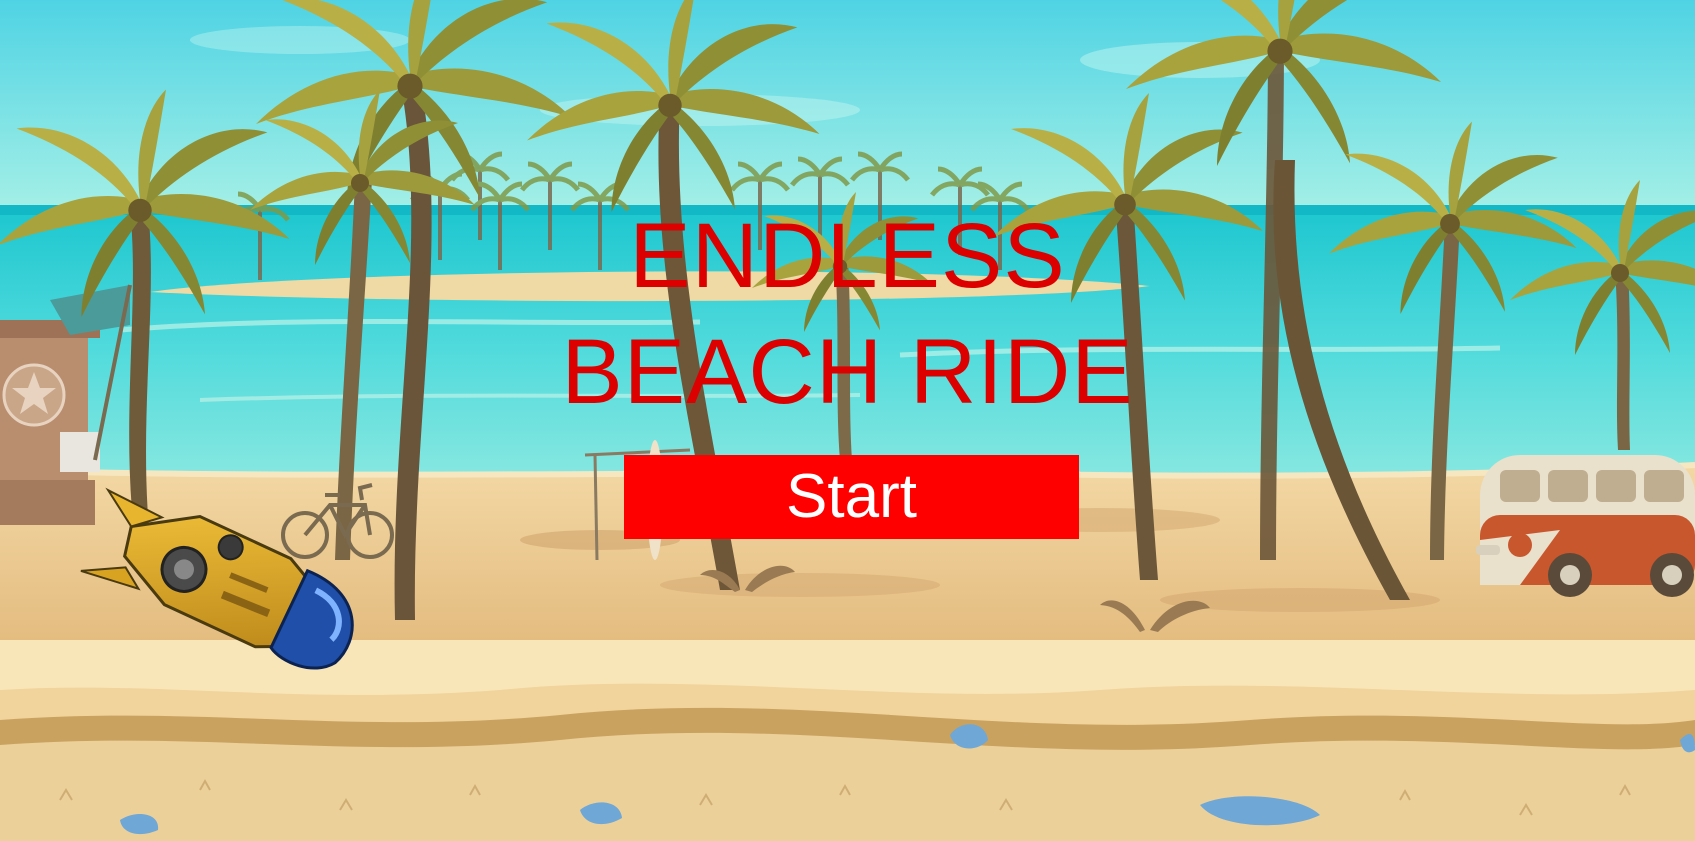  I want to click on start-button: Start, so click(851, 497).